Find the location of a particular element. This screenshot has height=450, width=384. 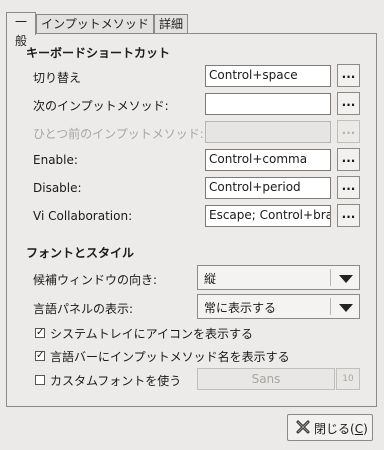

next-im-label: 次のインプットメソッド: is located at coordinates (101, 106).